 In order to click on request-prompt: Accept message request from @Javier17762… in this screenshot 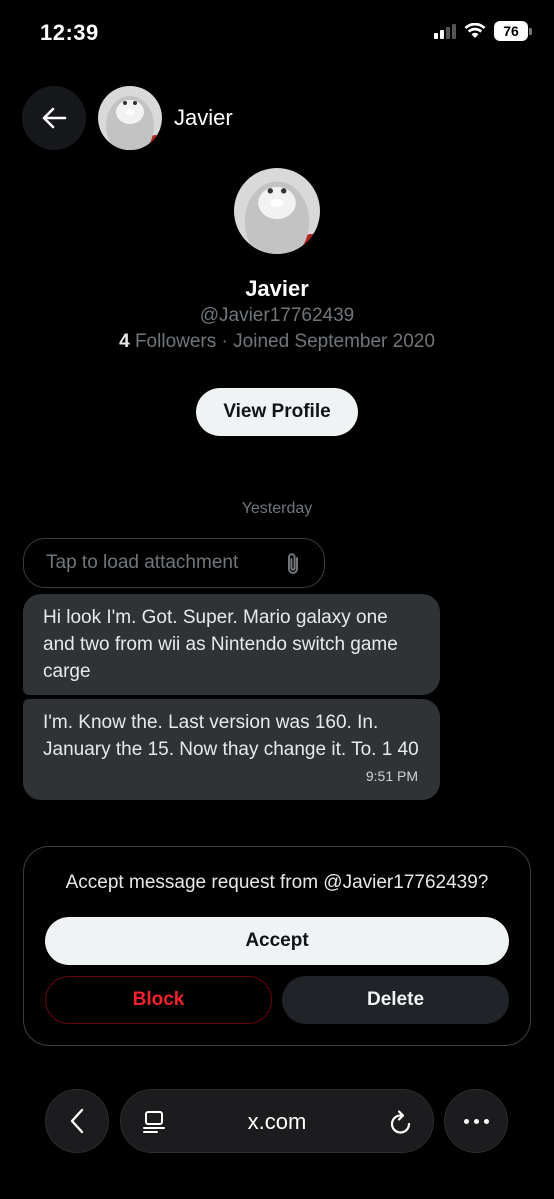, I will do `click(277, 882)`.